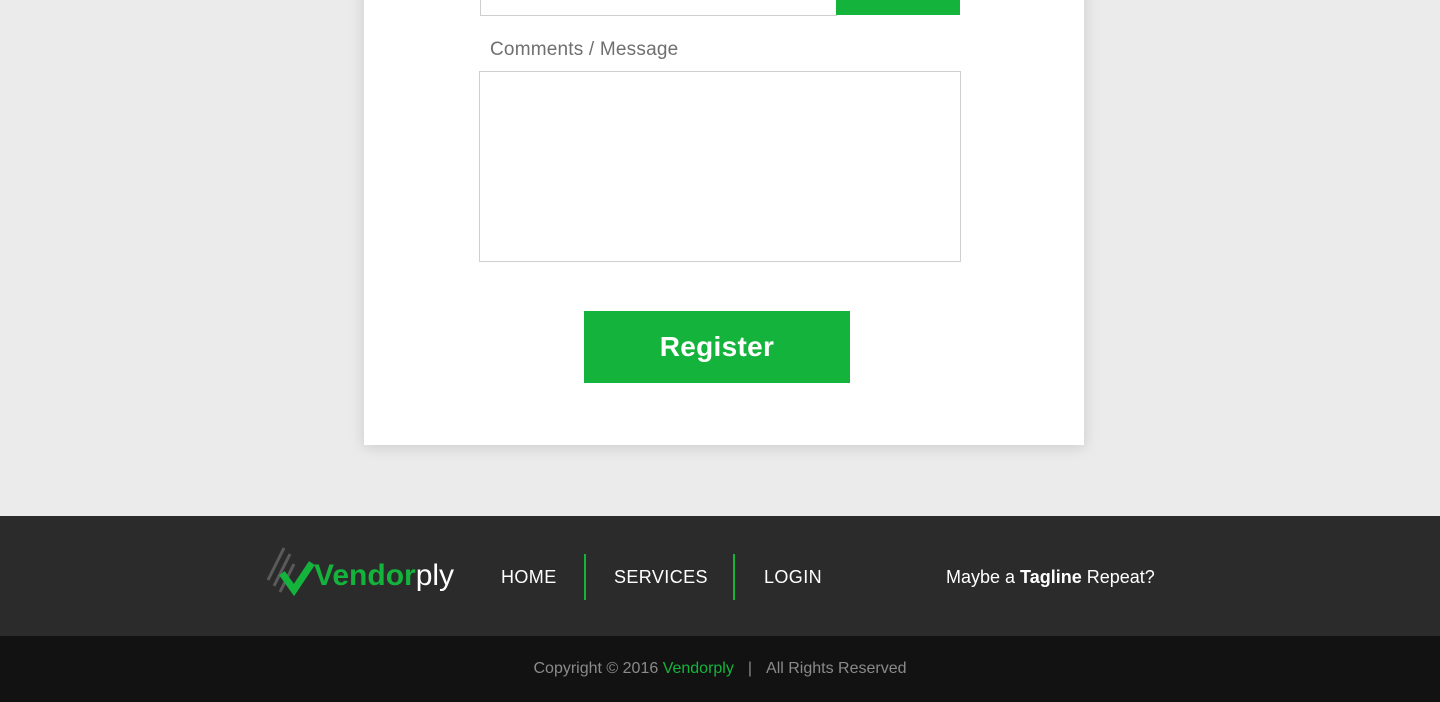  What do you see at coordinates (1118, 577) in the screenshot?
I see `tagline-suffix: Repeat?` at bounding box center [1118, 577].